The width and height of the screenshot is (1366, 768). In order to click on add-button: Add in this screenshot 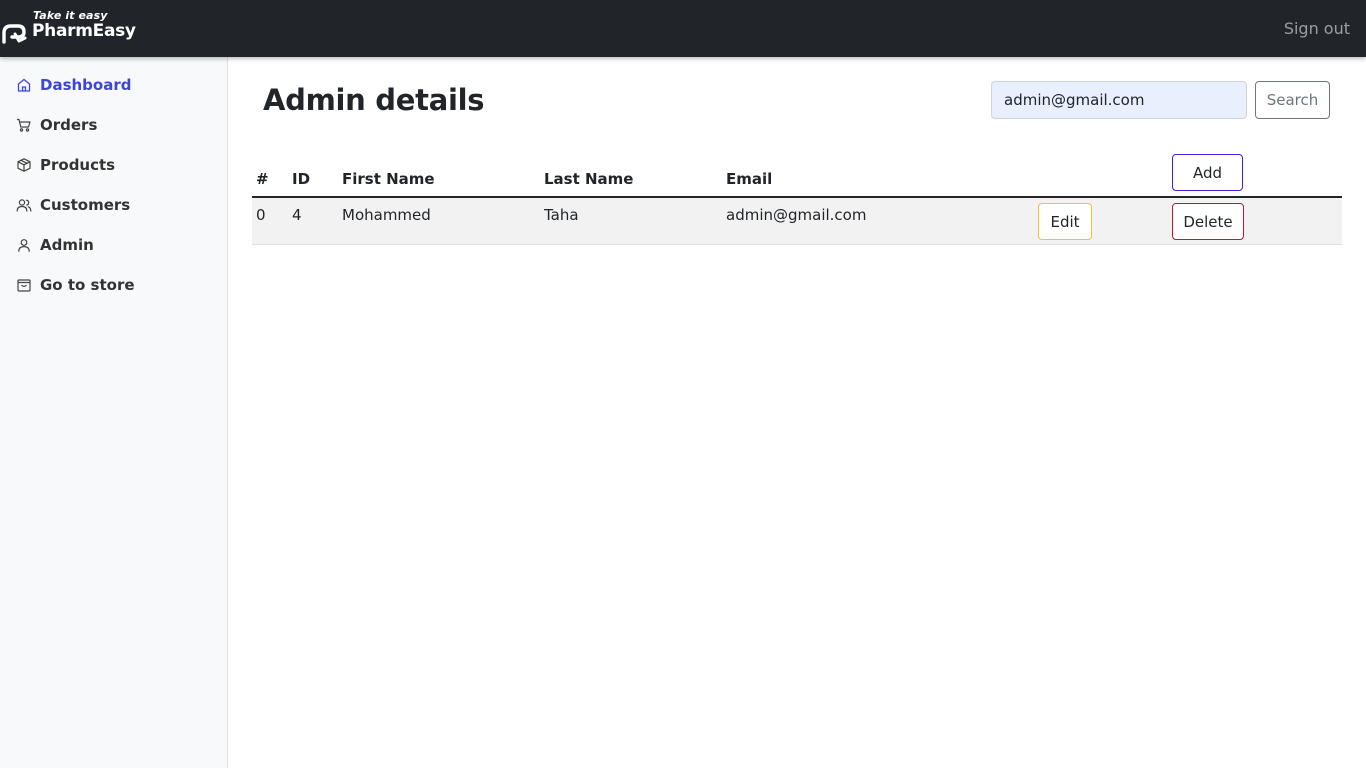, I will do `click(1207, 172)`.